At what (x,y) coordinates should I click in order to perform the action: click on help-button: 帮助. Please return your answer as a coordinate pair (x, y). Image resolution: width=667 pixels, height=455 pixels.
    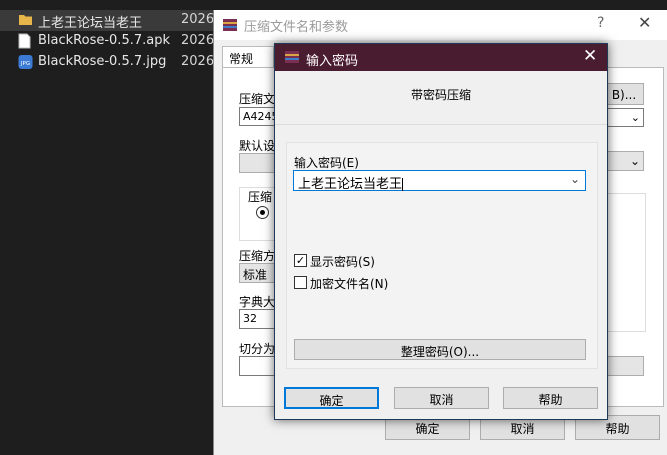
    Looking at the image, I should click on (550, 398).